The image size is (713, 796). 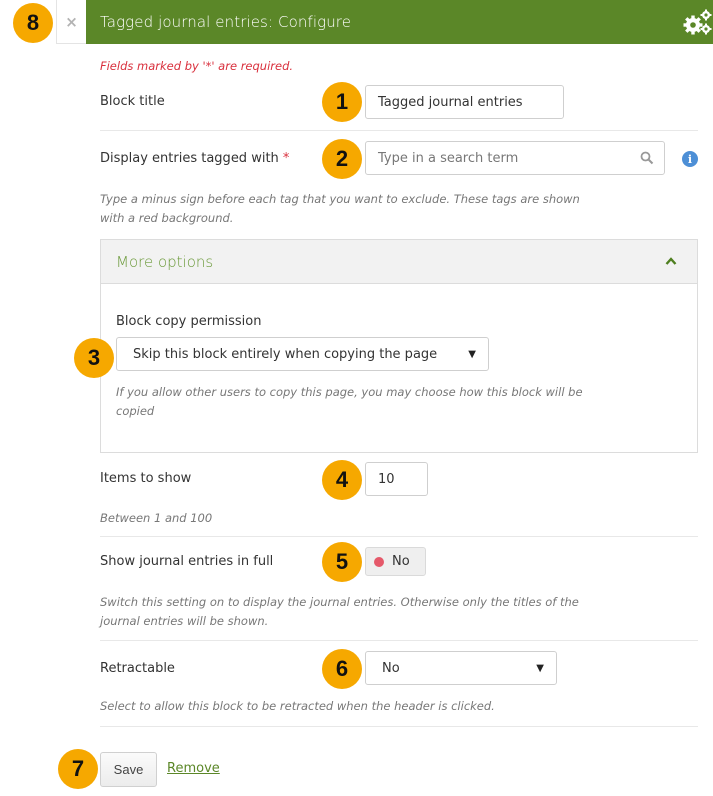 I want to click on save-button: Save, so click(x=128, y=769).